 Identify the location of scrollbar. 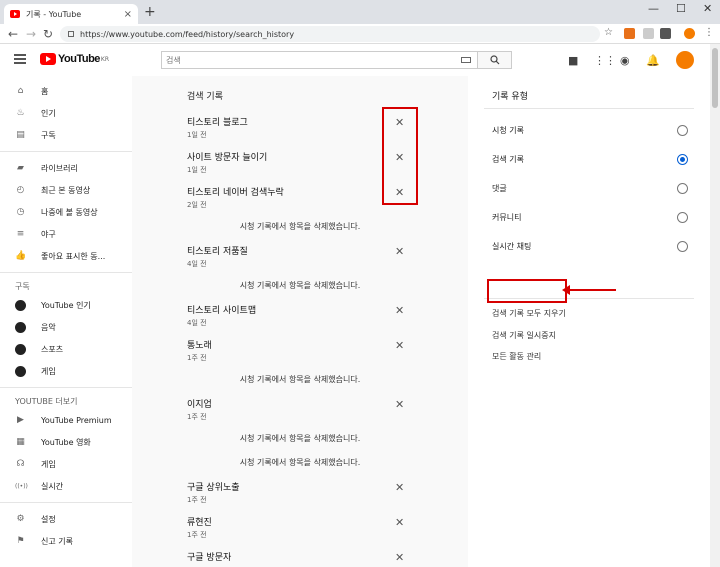
(715, 305).